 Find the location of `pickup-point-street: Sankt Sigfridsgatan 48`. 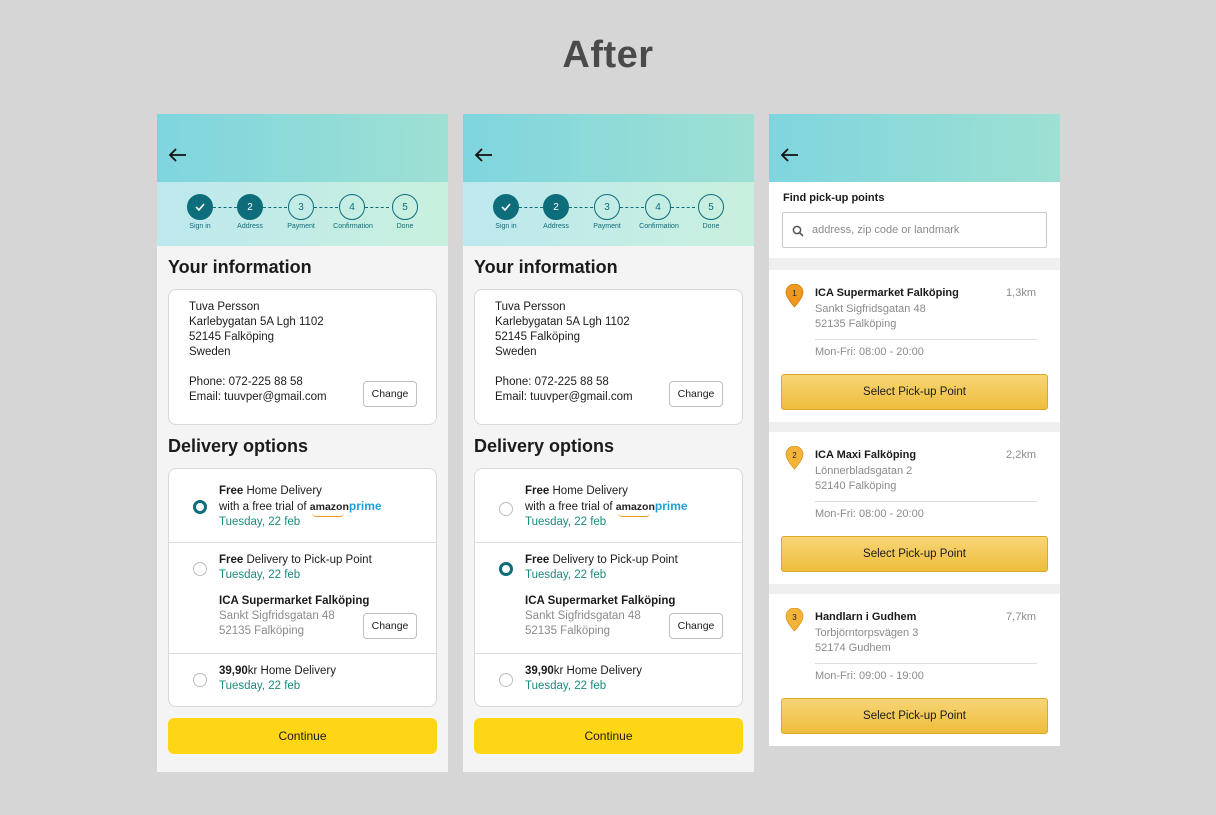

pickup-point-street: Sankt Sigfridsgatan 48 is located at coordinates (870, 309).